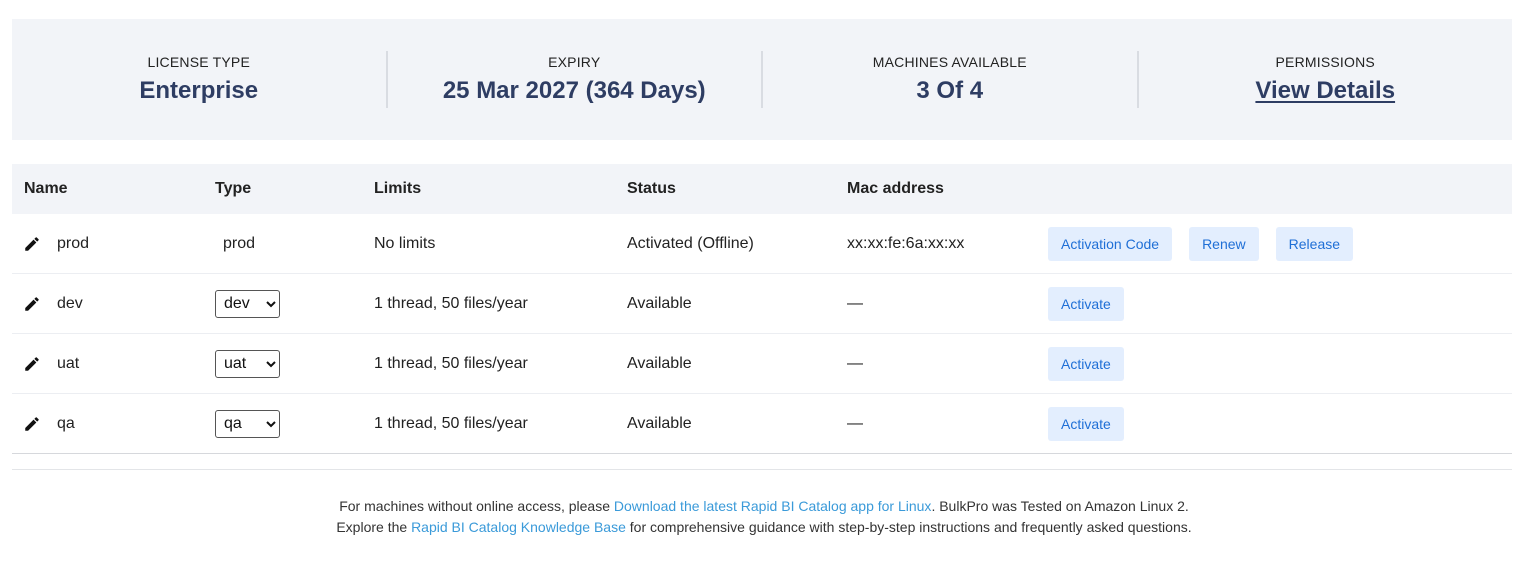 This screenshot has height=570, width=1528. What do you see at coordinates (233, 188) in the screenshot?
I see `header-type: Type` at bounding box center [233, 188].